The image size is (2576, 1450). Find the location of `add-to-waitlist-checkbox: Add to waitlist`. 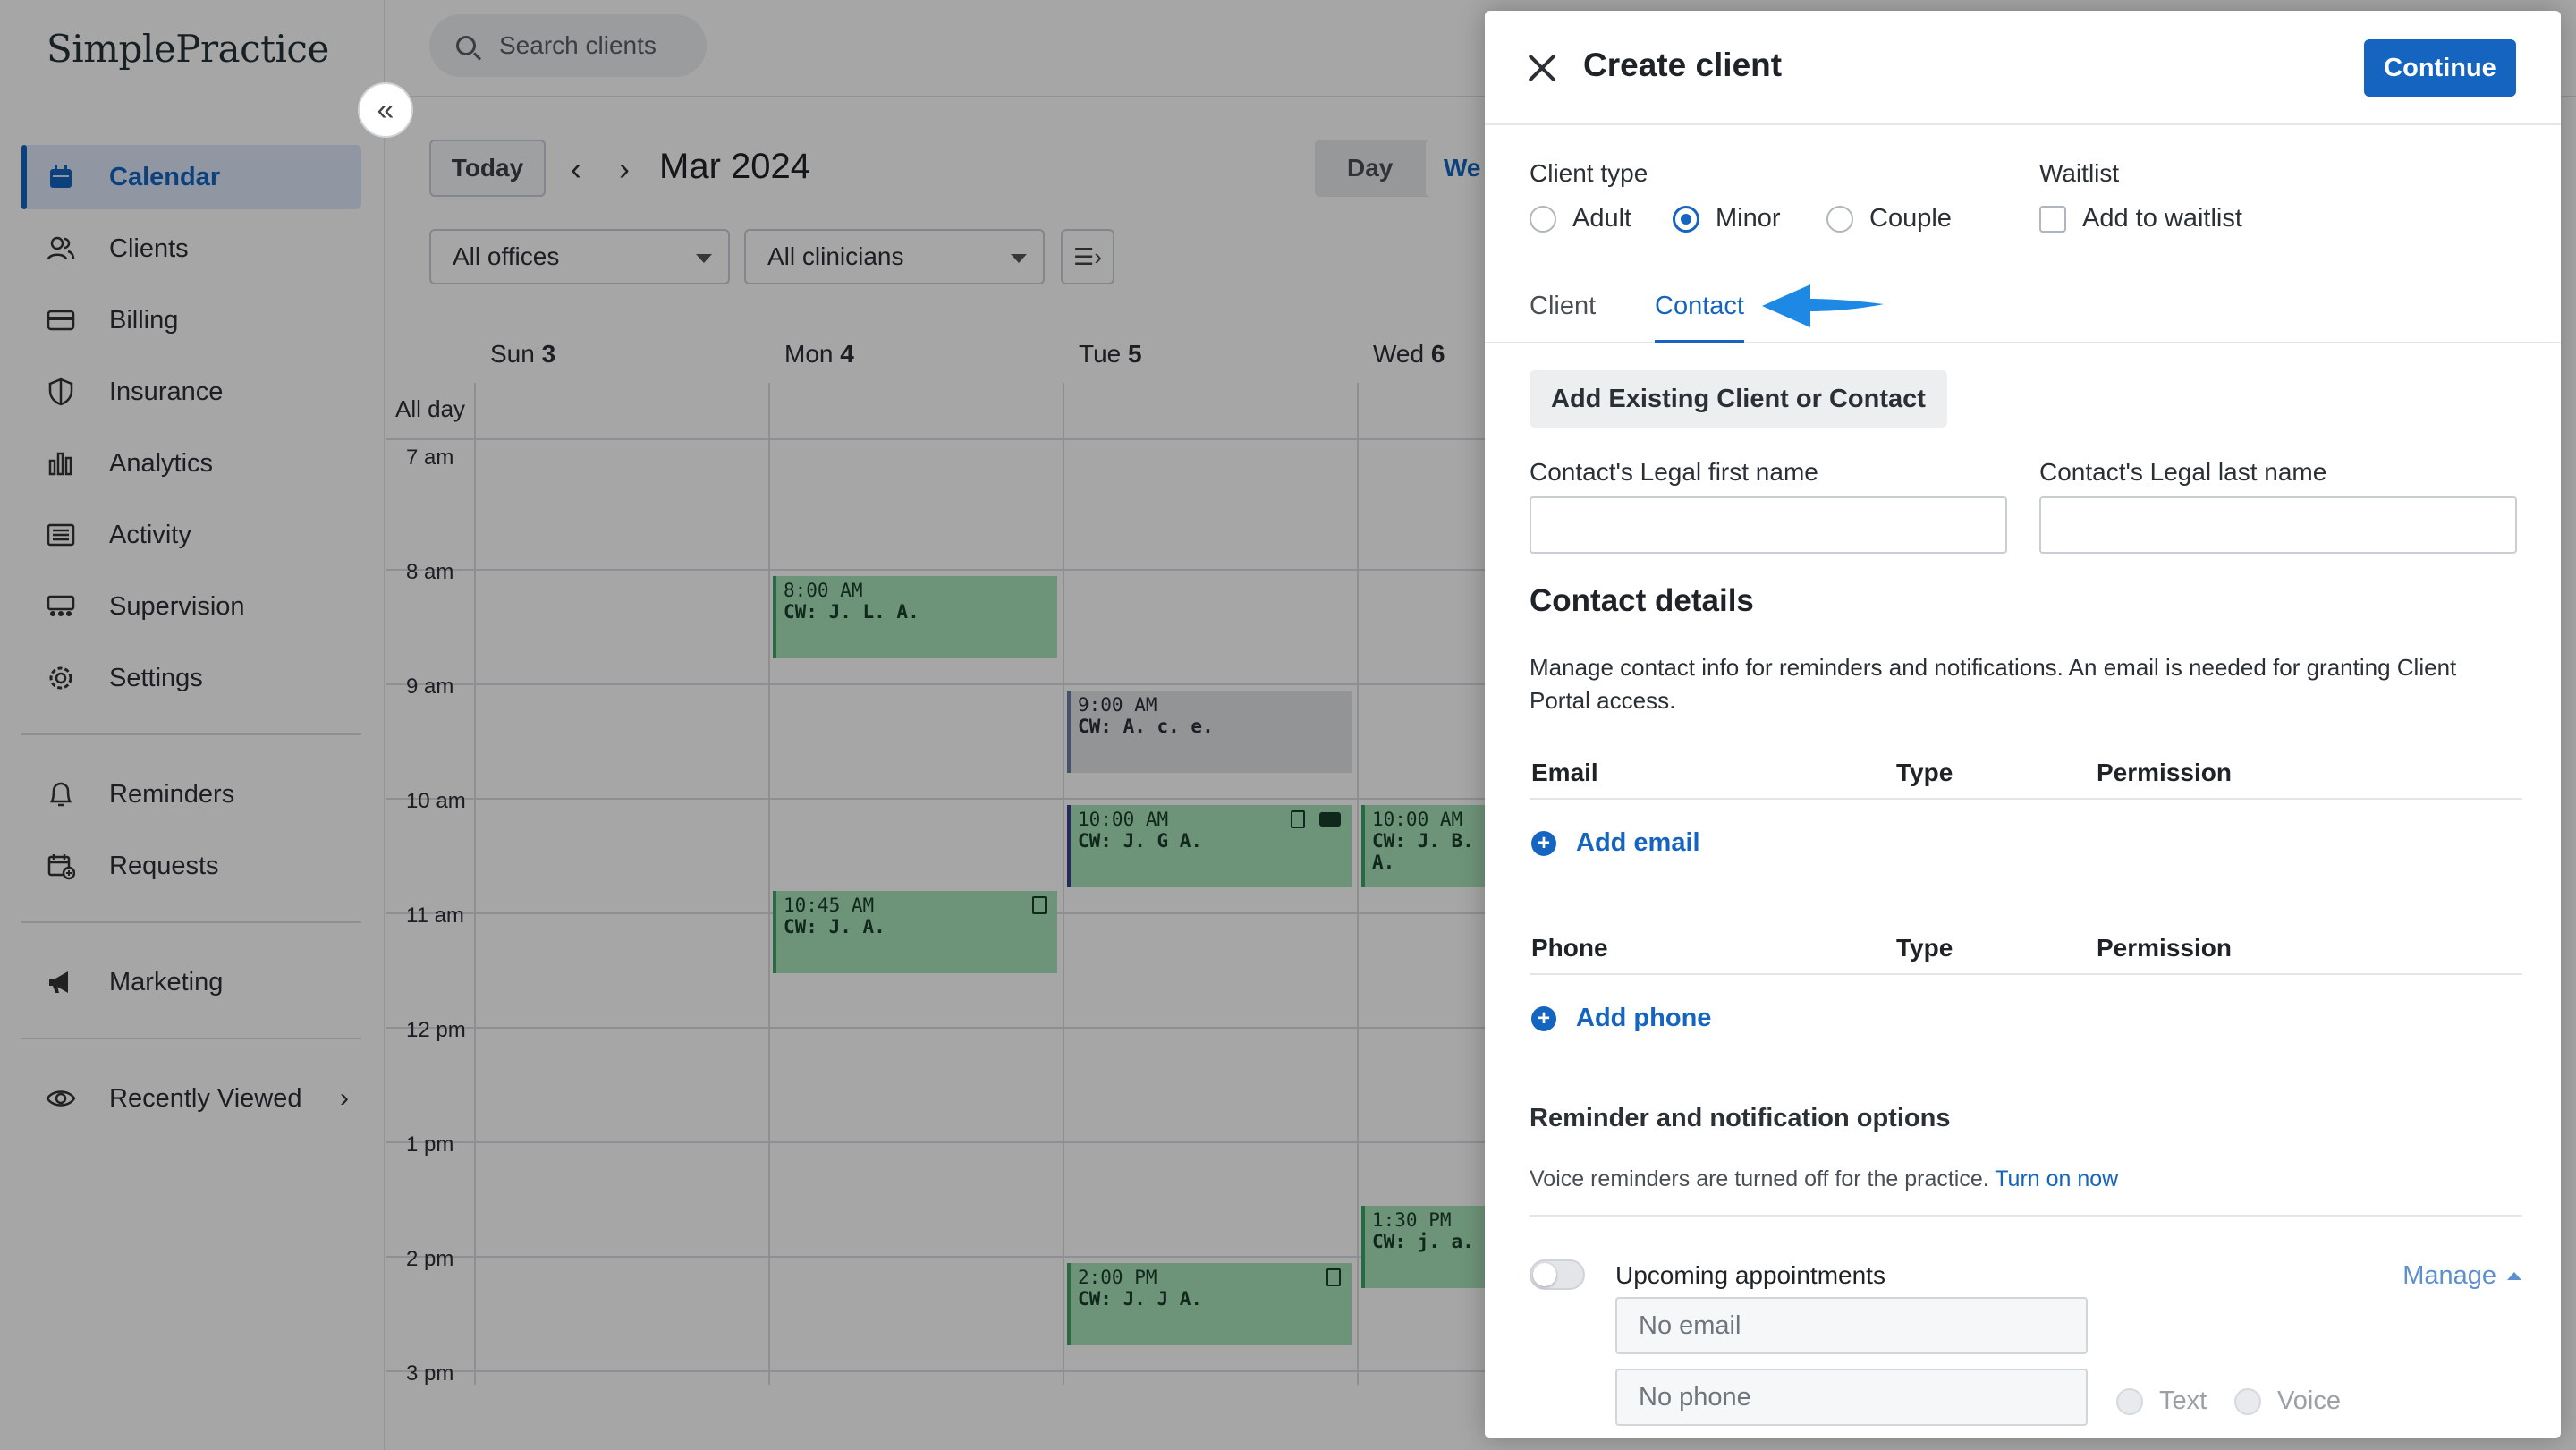

add-to-waitlist-checkbox: Add to waitlist is located at coordinates (2140, 218).